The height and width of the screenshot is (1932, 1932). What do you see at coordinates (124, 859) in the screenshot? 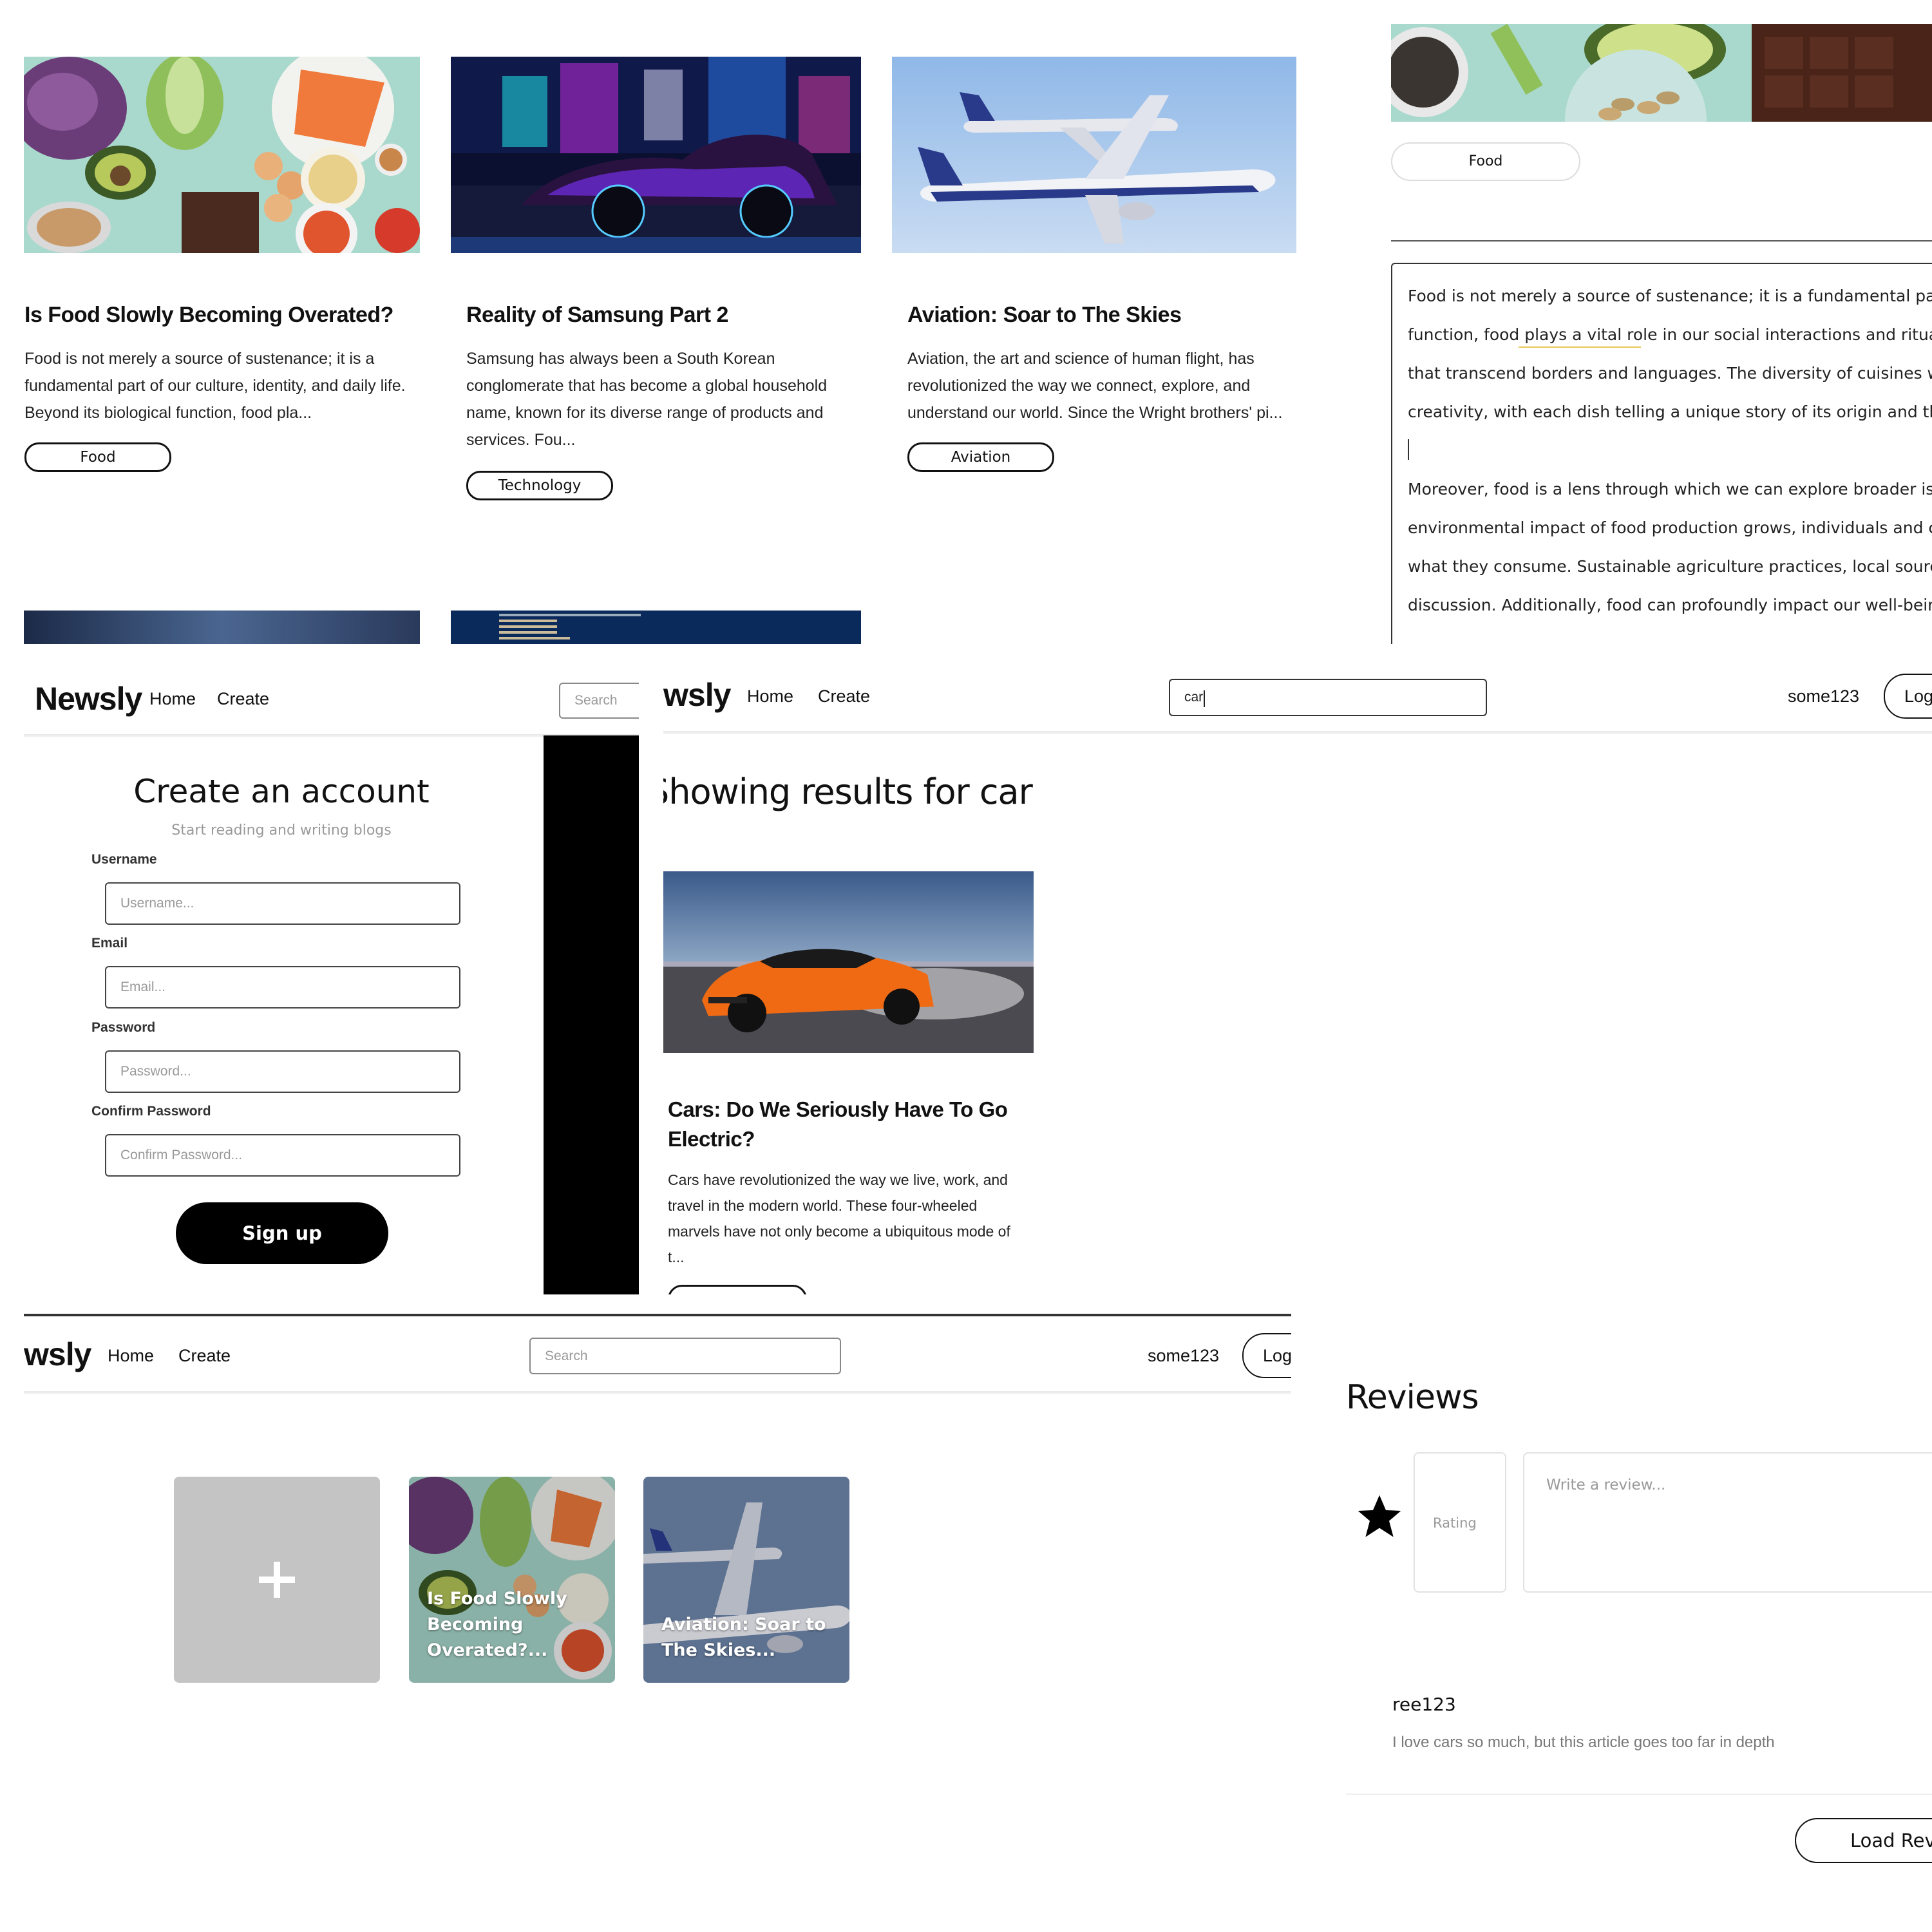
I see `username-label: Username` at bounding box center [124, 859].